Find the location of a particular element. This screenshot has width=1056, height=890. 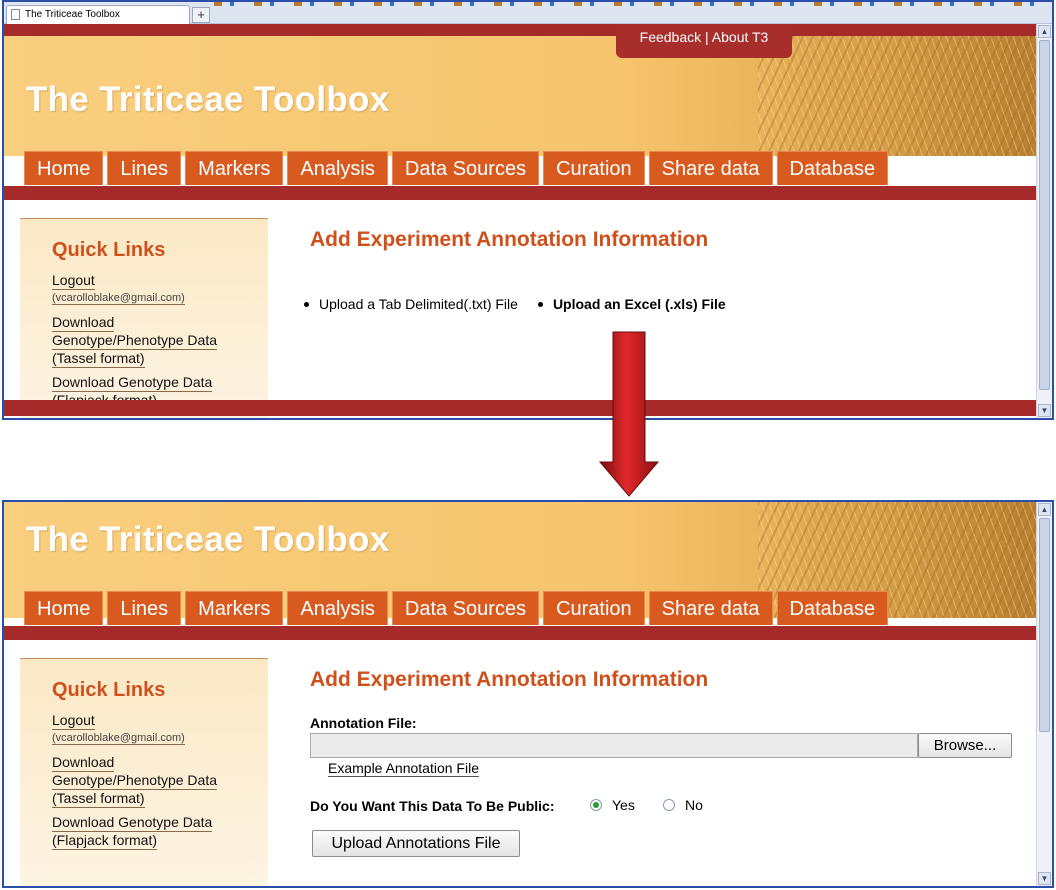

annotation-file-input is located at coordinates (614, 745).